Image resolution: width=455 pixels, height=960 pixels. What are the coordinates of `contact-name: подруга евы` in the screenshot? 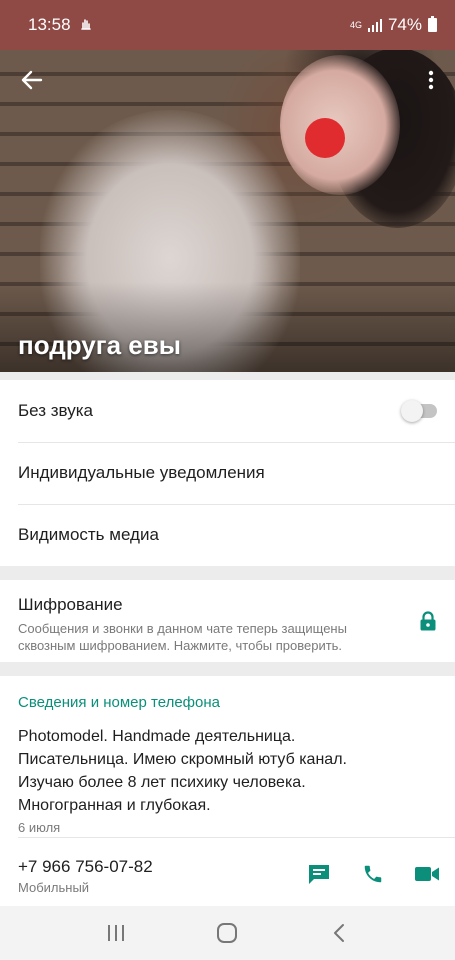 It's located at (99, 345).